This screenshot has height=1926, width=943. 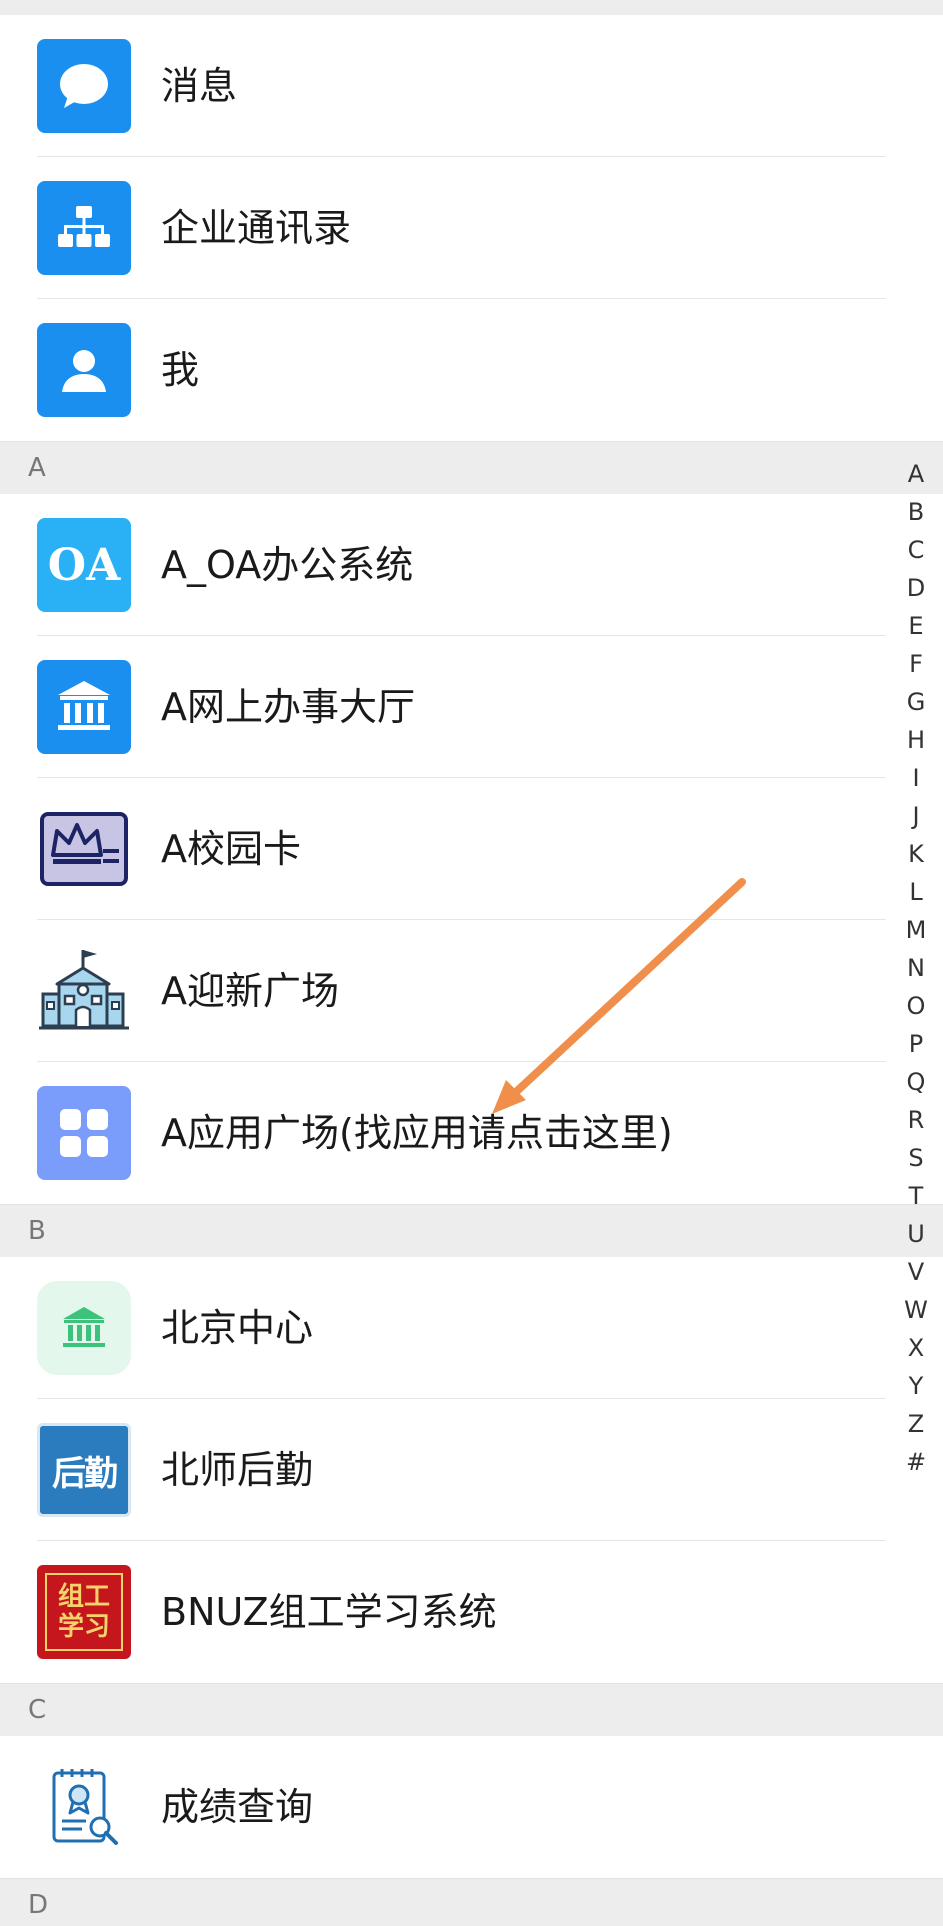 What do you see at coordinates (287, 565) in the screenshot?
I see `app-item-label: A_OA办公系统` at bounding box center [287, 565].